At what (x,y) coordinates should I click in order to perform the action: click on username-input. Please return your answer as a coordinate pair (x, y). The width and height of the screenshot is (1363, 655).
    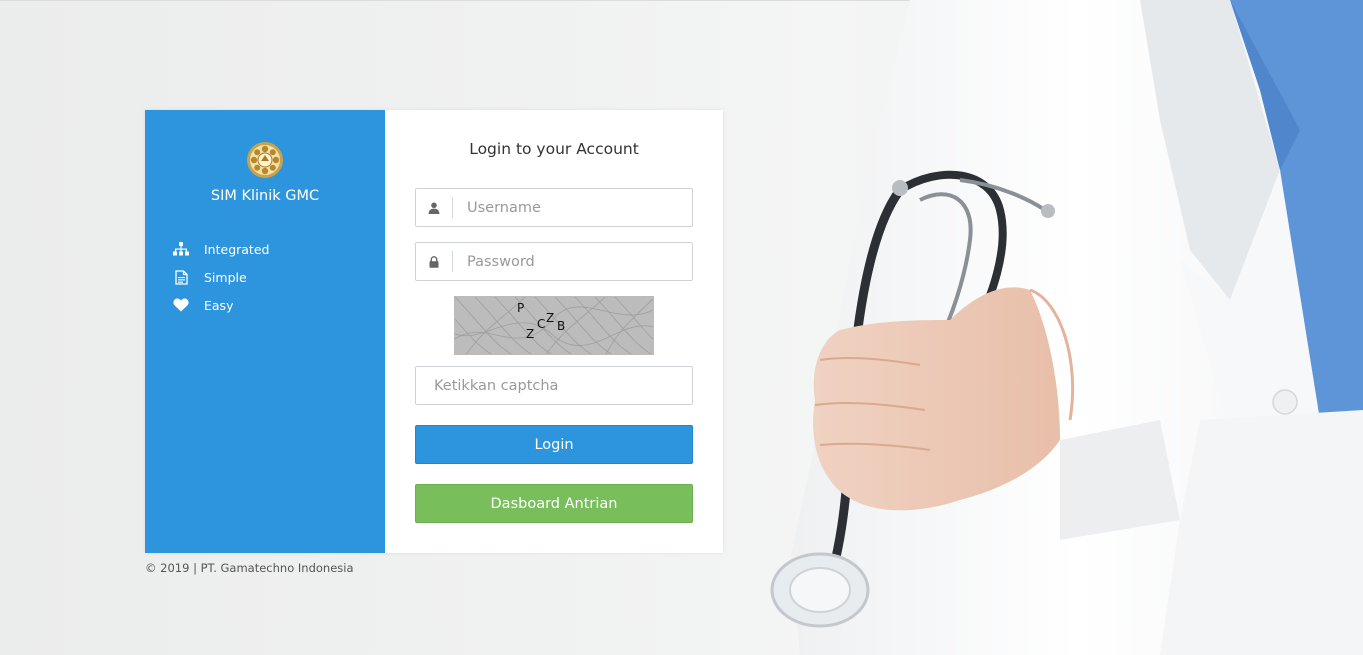
    Looking at the image, I should click on (572, 207).